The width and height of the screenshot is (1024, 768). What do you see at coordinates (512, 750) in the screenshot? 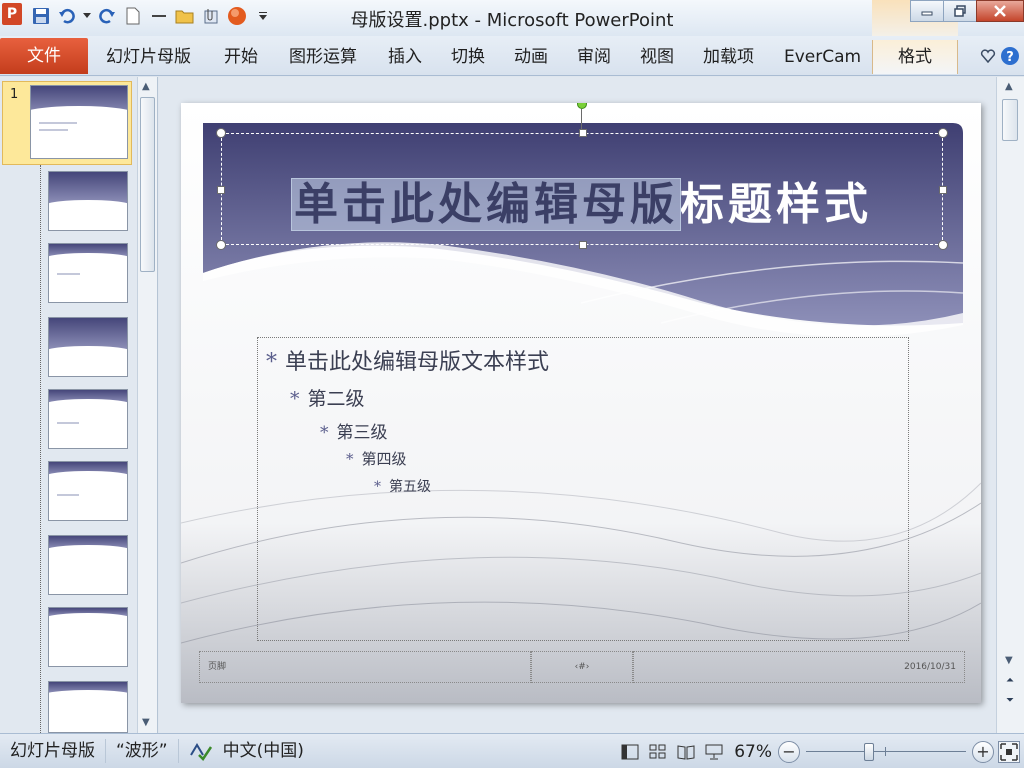
I see `status-bar: 幻灯片母版 “波形” 中文(中国) 67% − +` at bounding box center [512, 750].